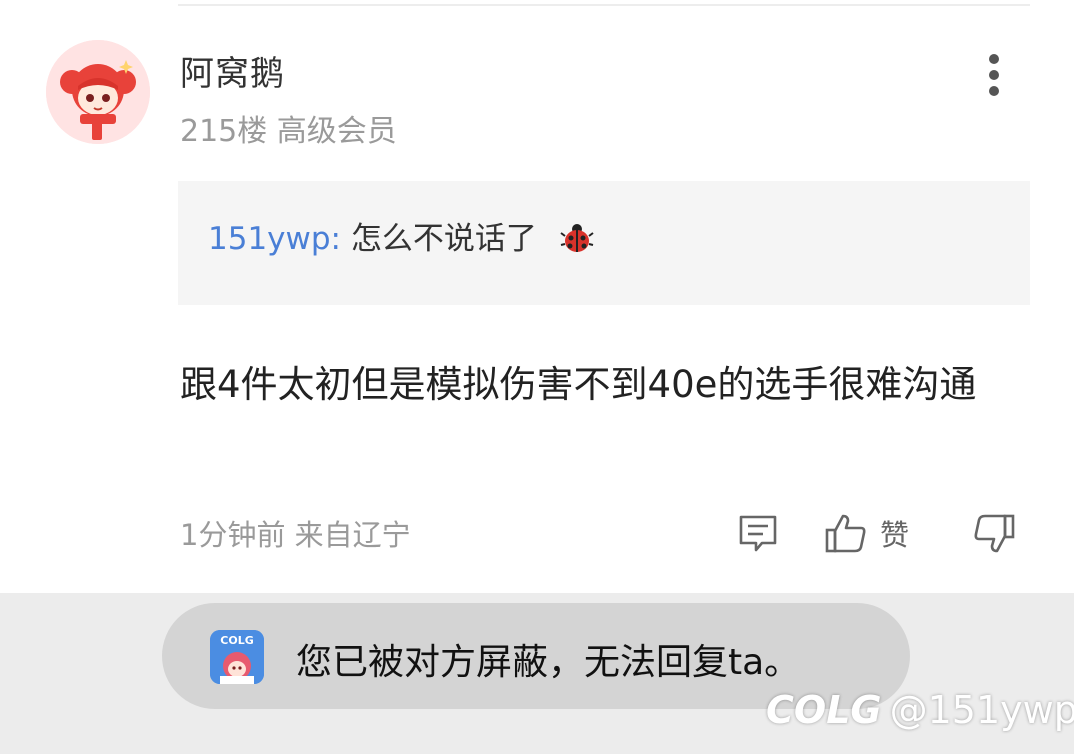  I want to click on dislike-button, so click(994, 534).